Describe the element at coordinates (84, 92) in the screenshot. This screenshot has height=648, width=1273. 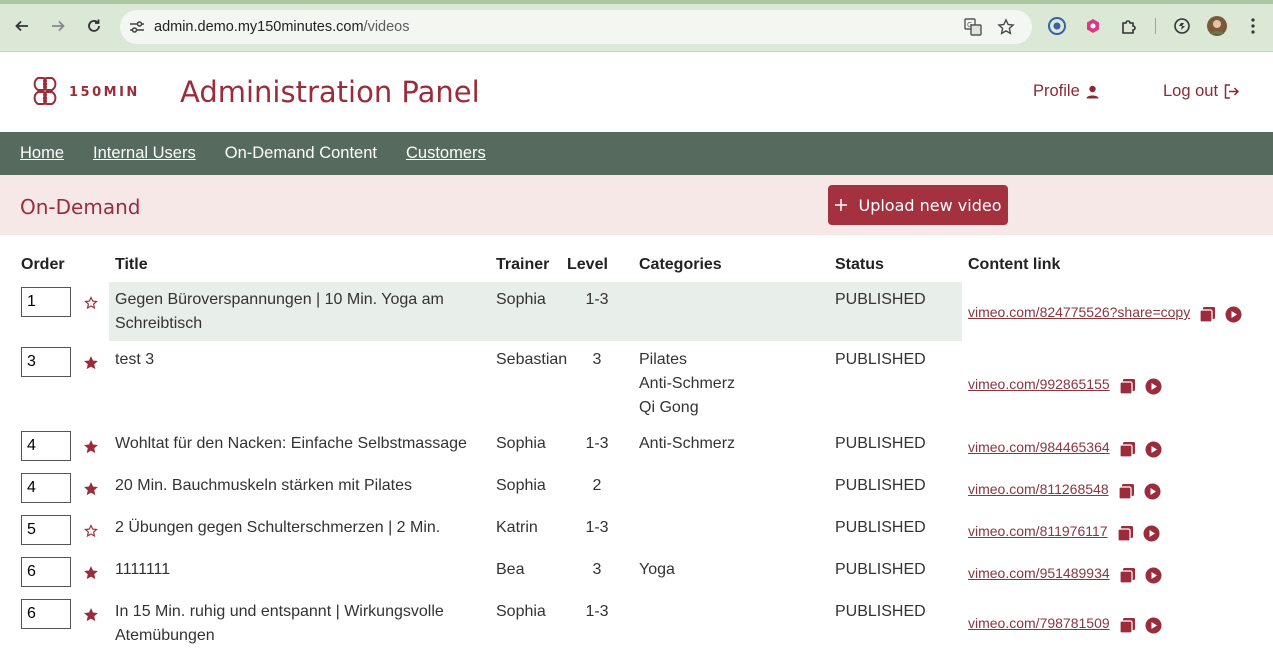
I see `brand-logo: 150MIN` at that location.